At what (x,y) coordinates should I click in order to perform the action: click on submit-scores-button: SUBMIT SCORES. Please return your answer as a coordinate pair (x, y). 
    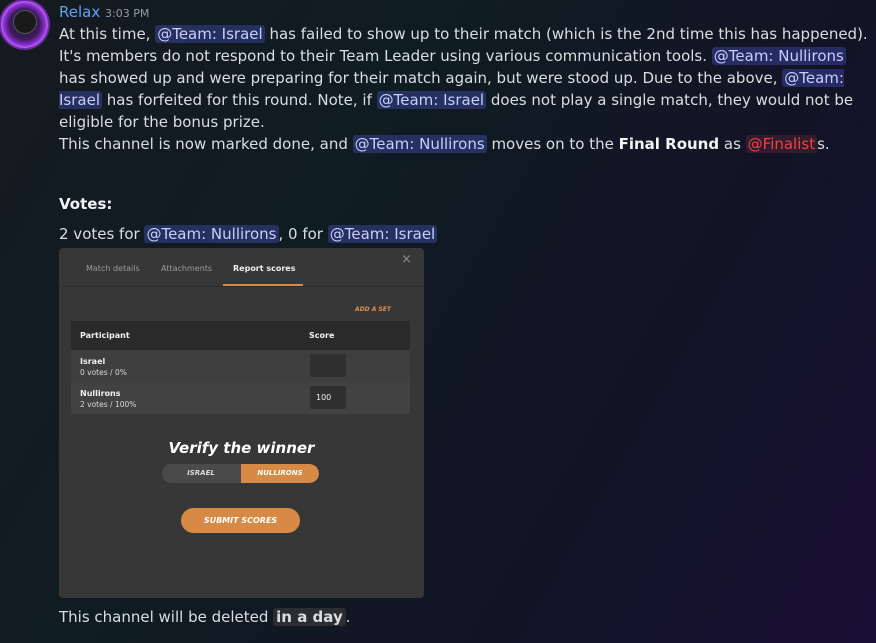
    Looking at the image, I should click on (240, 520).